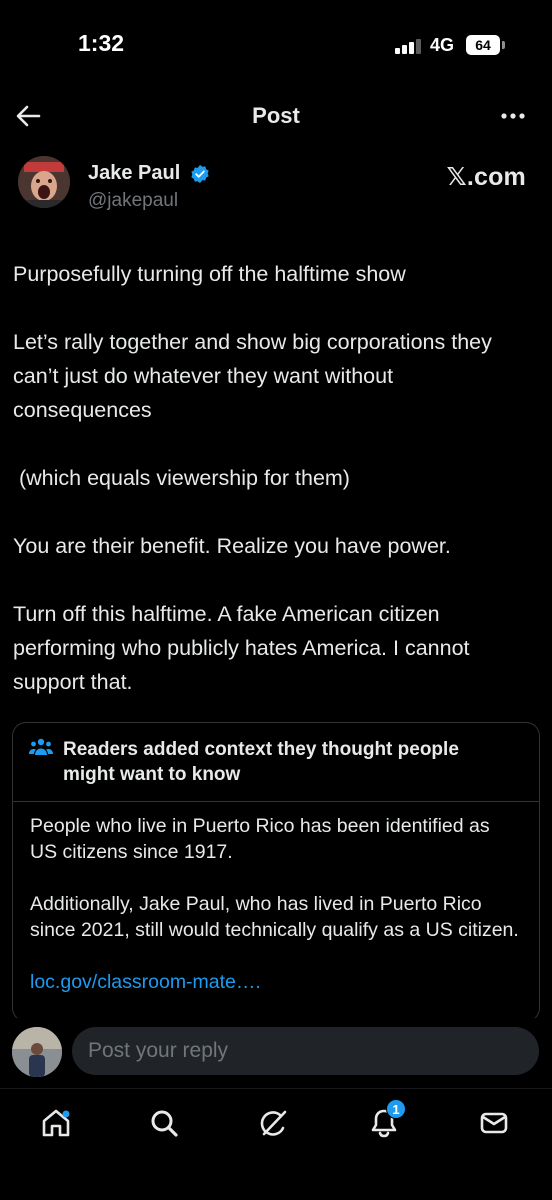  I want to click on home-icon, so click(56, 1123).